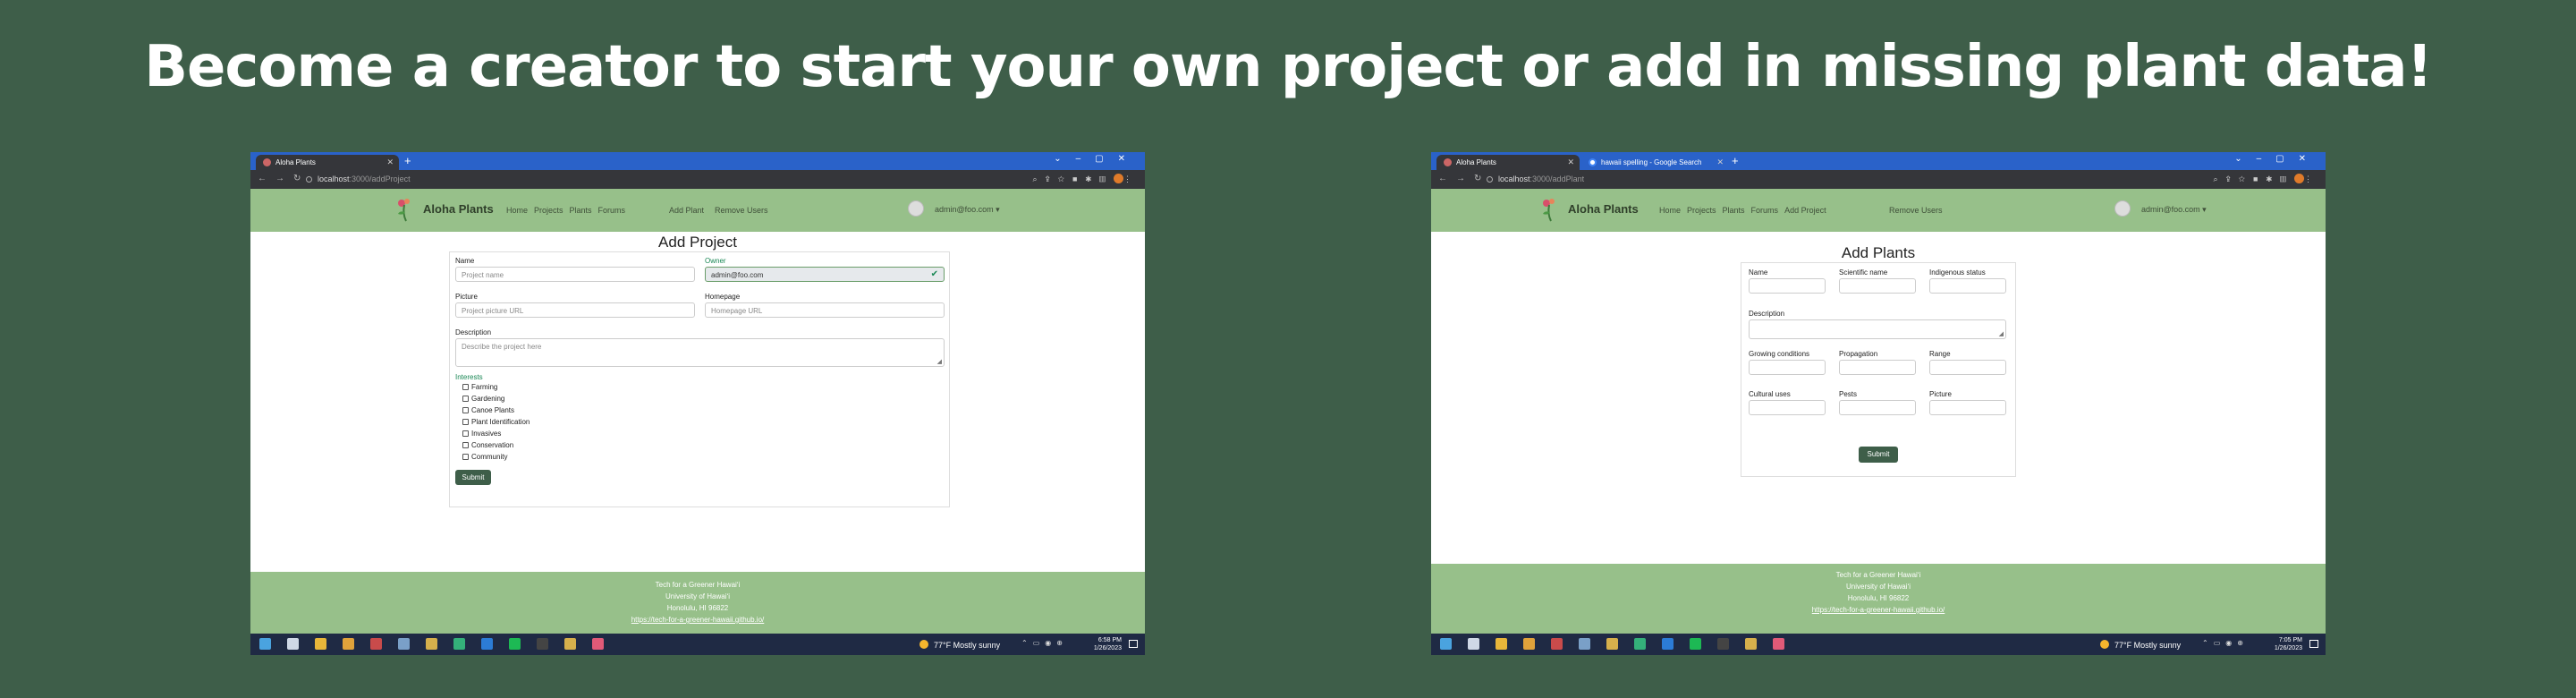 The image size is (2576, 698). I want to click on cultural-uses-input, so click(1787, 407).